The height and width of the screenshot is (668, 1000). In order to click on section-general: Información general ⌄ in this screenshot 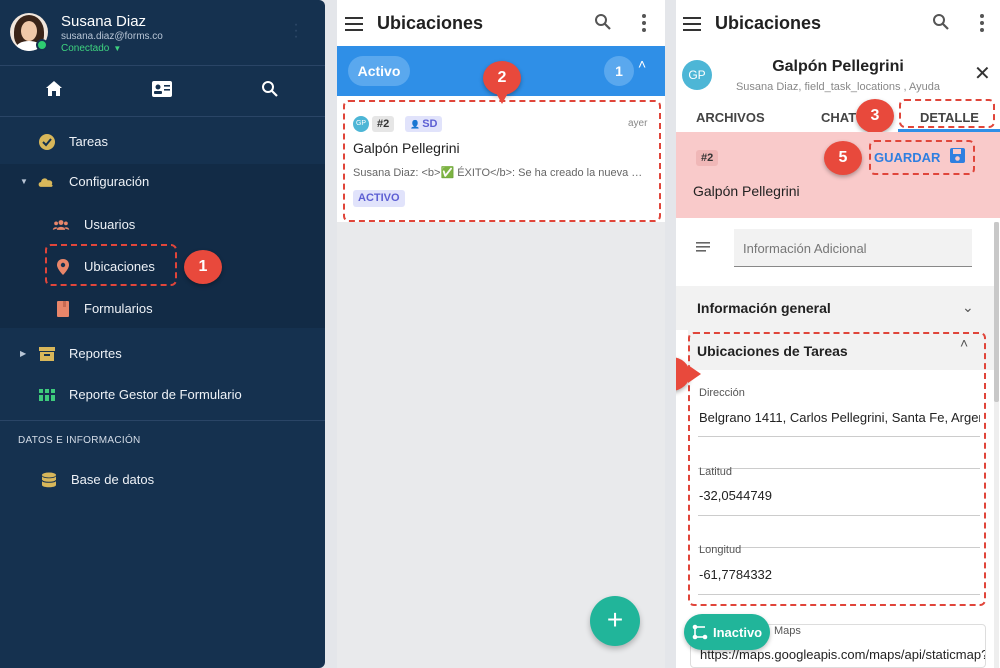, I will do `click(835, 308)`.